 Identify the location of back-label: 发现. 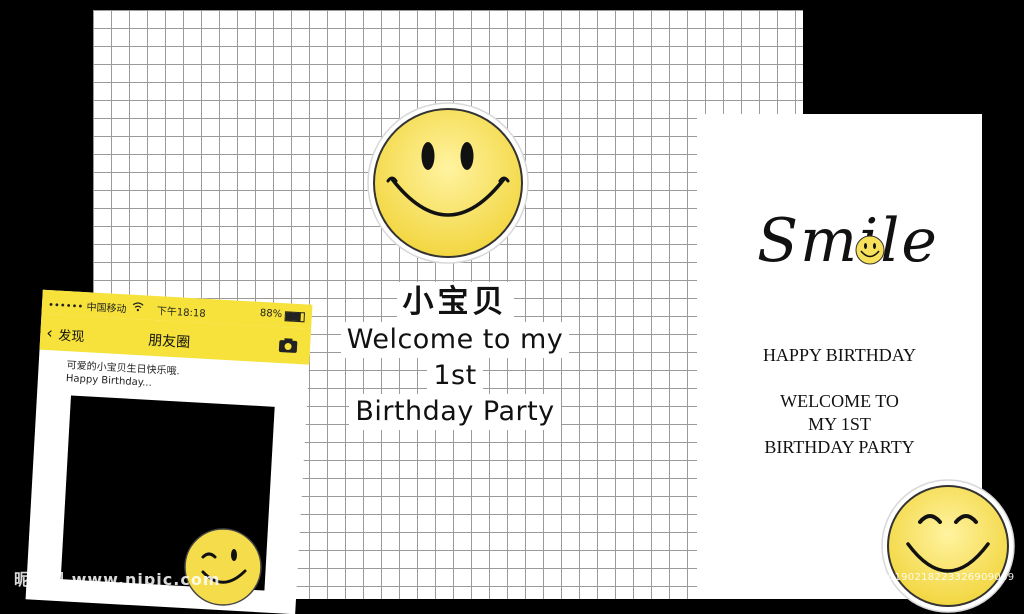
(71, 335).